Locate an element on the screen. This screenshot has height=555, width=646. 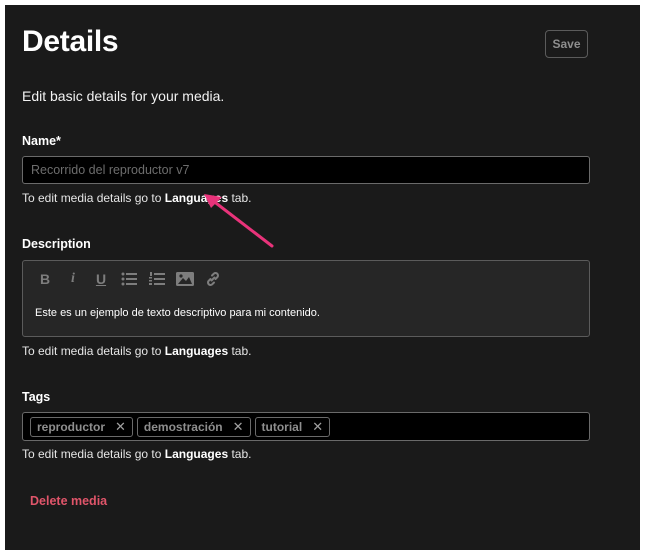
save-button: Save is located at coordinates (566, 44).